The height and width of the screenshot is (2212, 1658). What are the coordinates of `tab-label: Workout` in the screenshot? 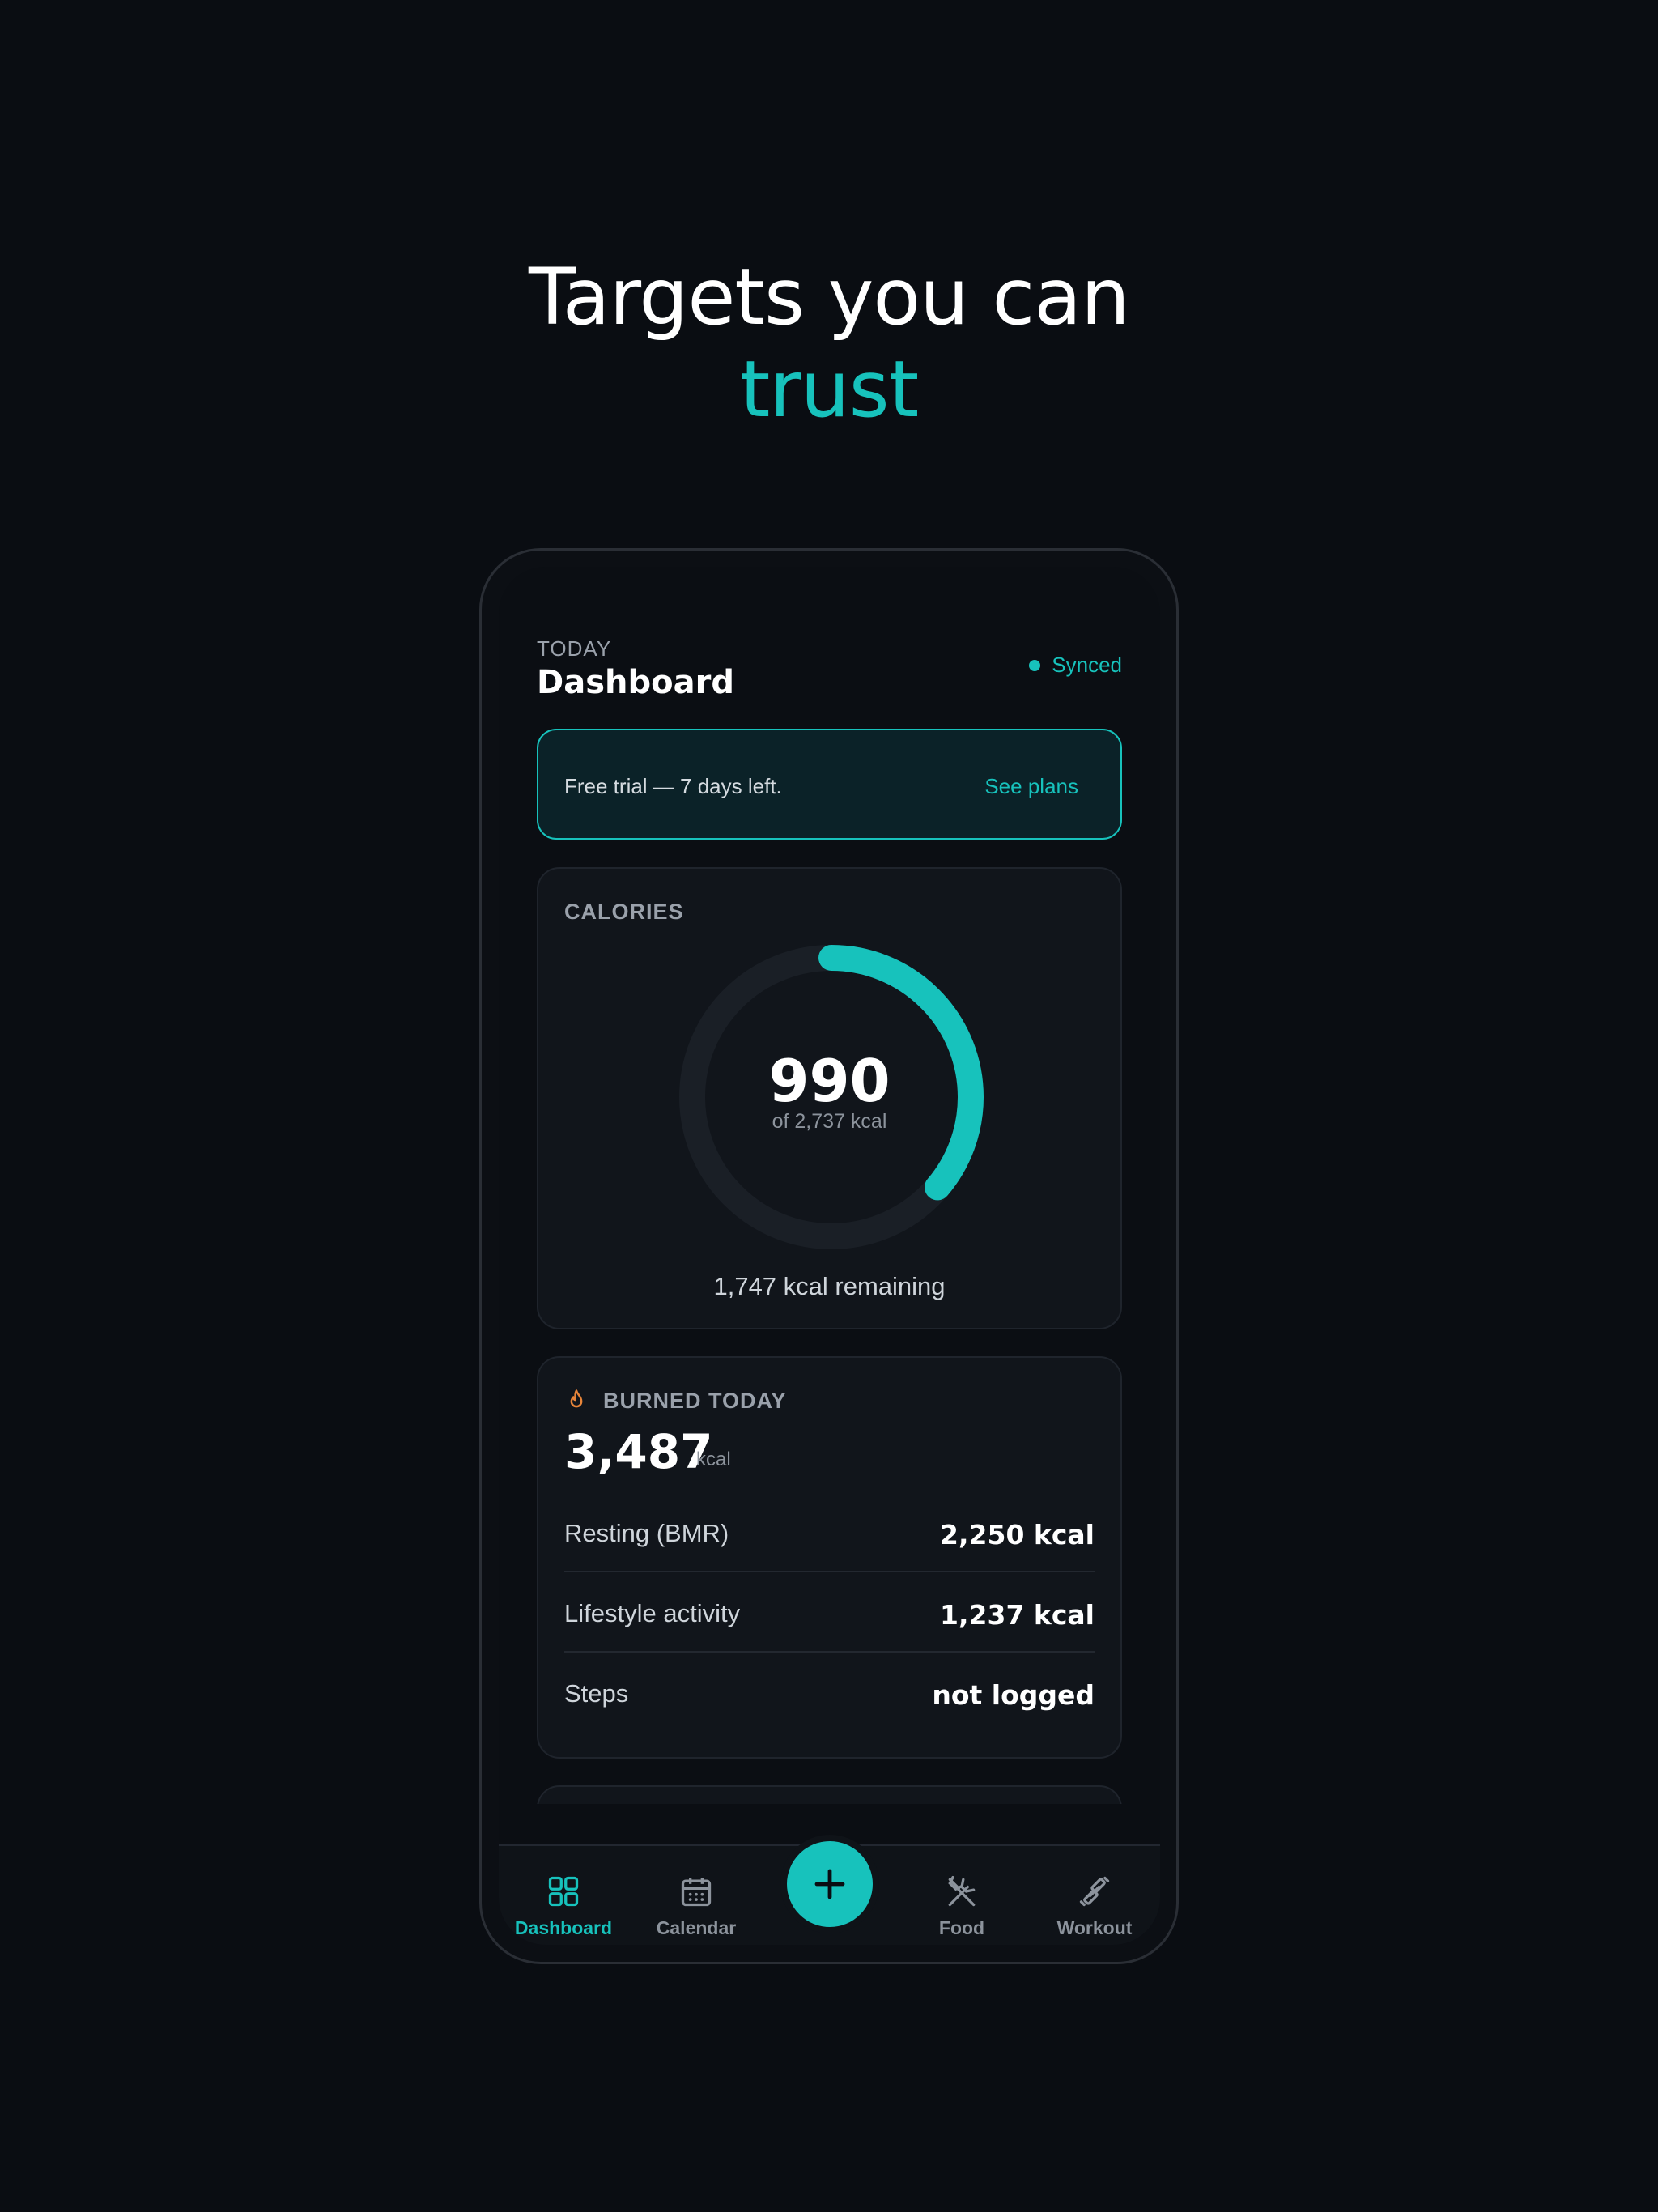 It's located at (1094, 1928).